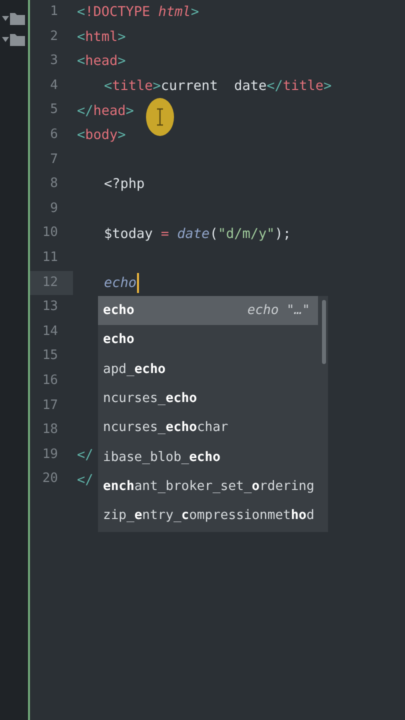 The height and width of the screenshot is (720, 405). What do you see at coordinates (208, 515) in the screenshot?
I see `suggestion-item: zip_entry_compressionmethod` at bounding box center [208, 515].